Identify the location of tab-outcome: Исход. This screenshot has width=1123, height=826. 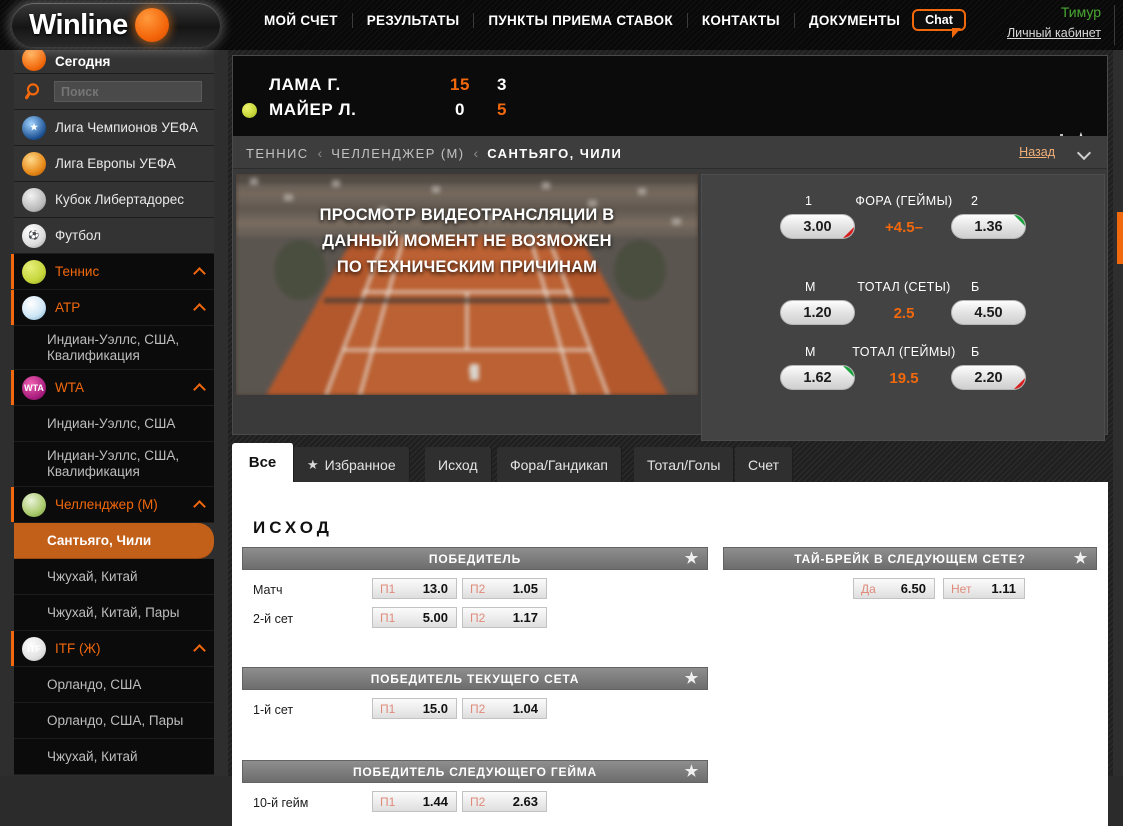
(458, 464).